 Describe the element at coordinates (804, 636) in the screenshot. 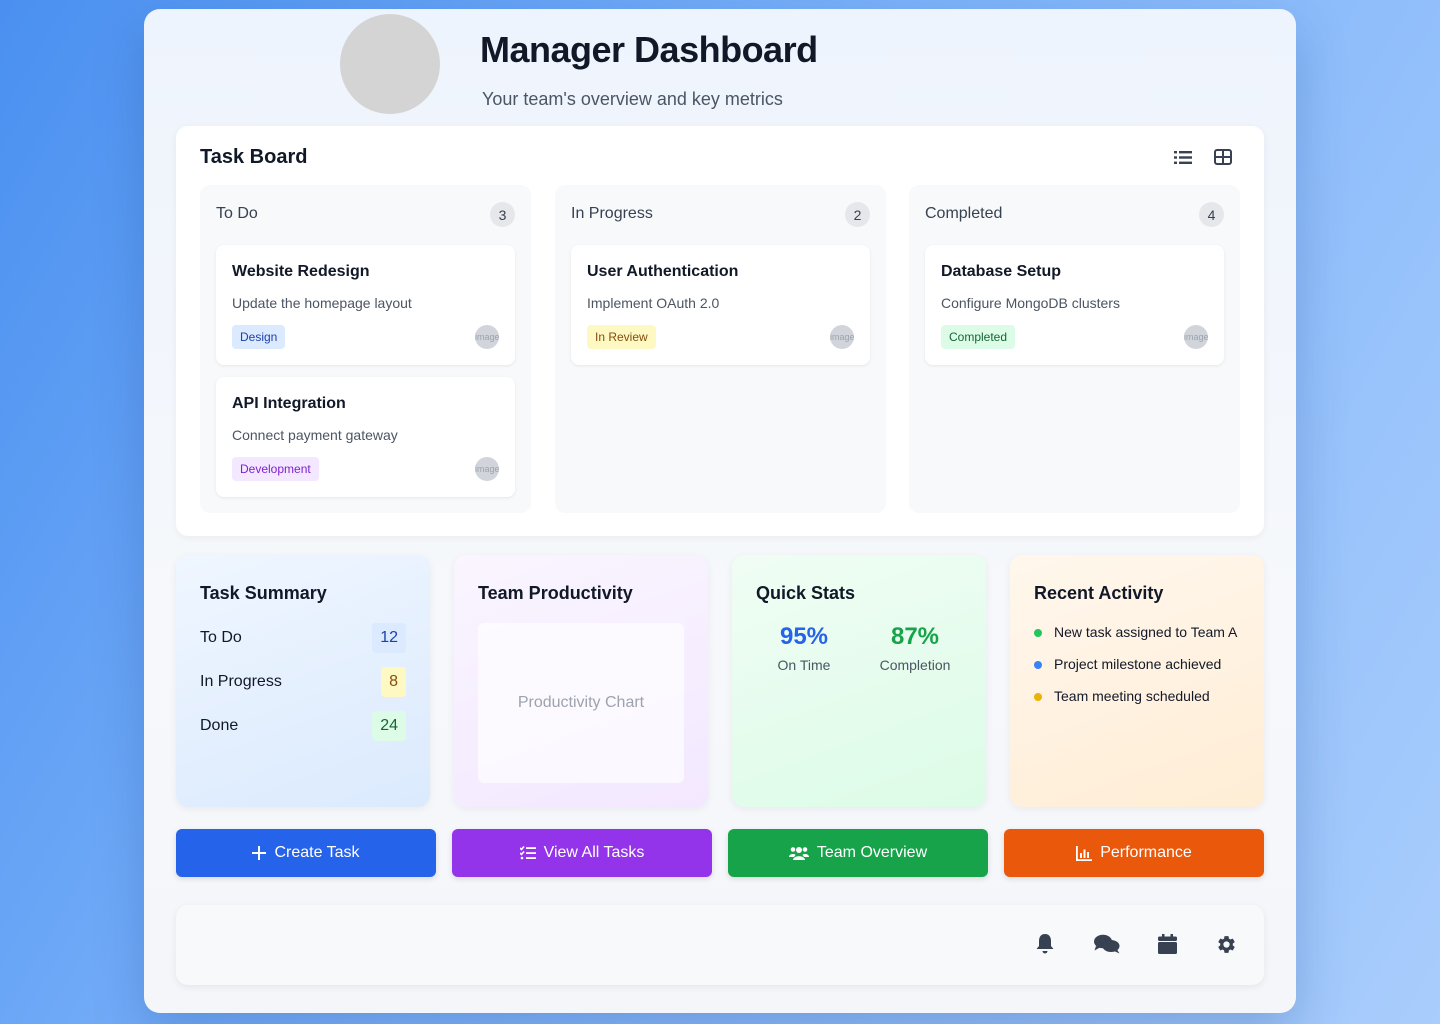

I see `stat-value: 95%` at that location.